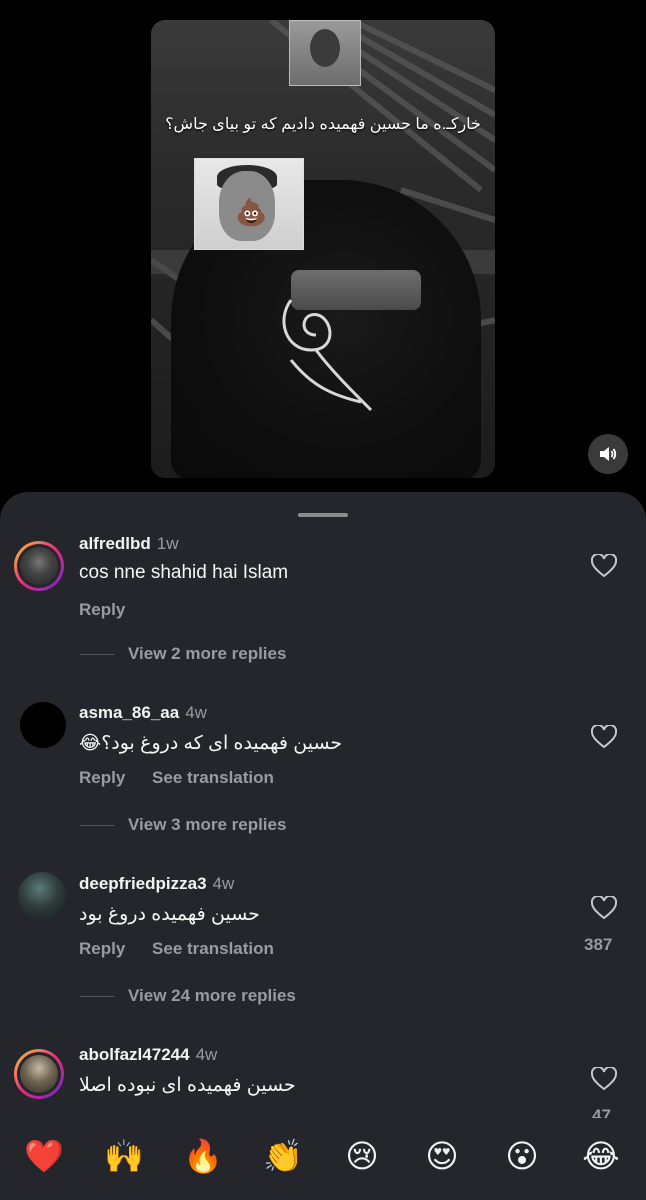  I want to click on emoji-heart-eyes-button: 😍, so click(442, 1156).